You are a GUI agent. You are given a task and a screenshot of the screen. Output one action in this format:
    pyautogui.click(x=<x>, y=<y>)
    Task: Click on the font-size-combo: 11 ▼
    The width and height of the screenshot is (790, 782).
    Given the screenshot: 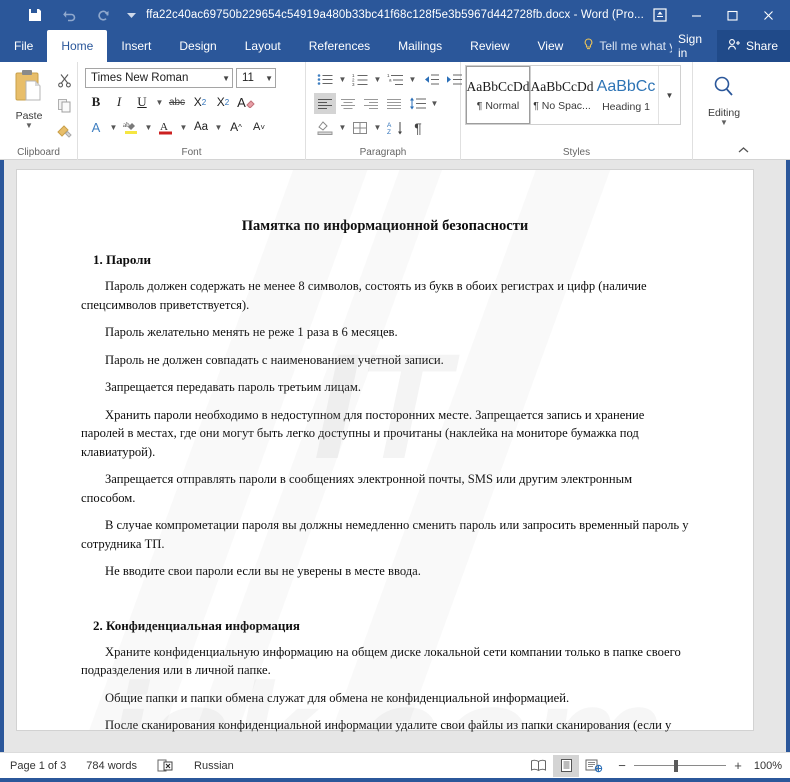 What is the action you would take?
    pyautogui.click(x=256, y=78)
    